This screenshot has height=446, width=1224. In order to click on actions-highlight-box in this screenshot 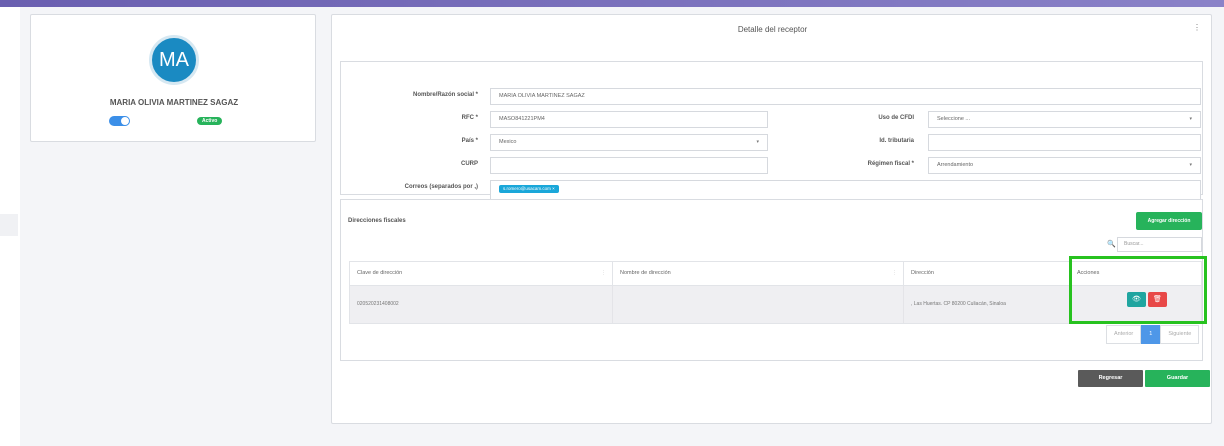, I will do `click(1138, 290)`.